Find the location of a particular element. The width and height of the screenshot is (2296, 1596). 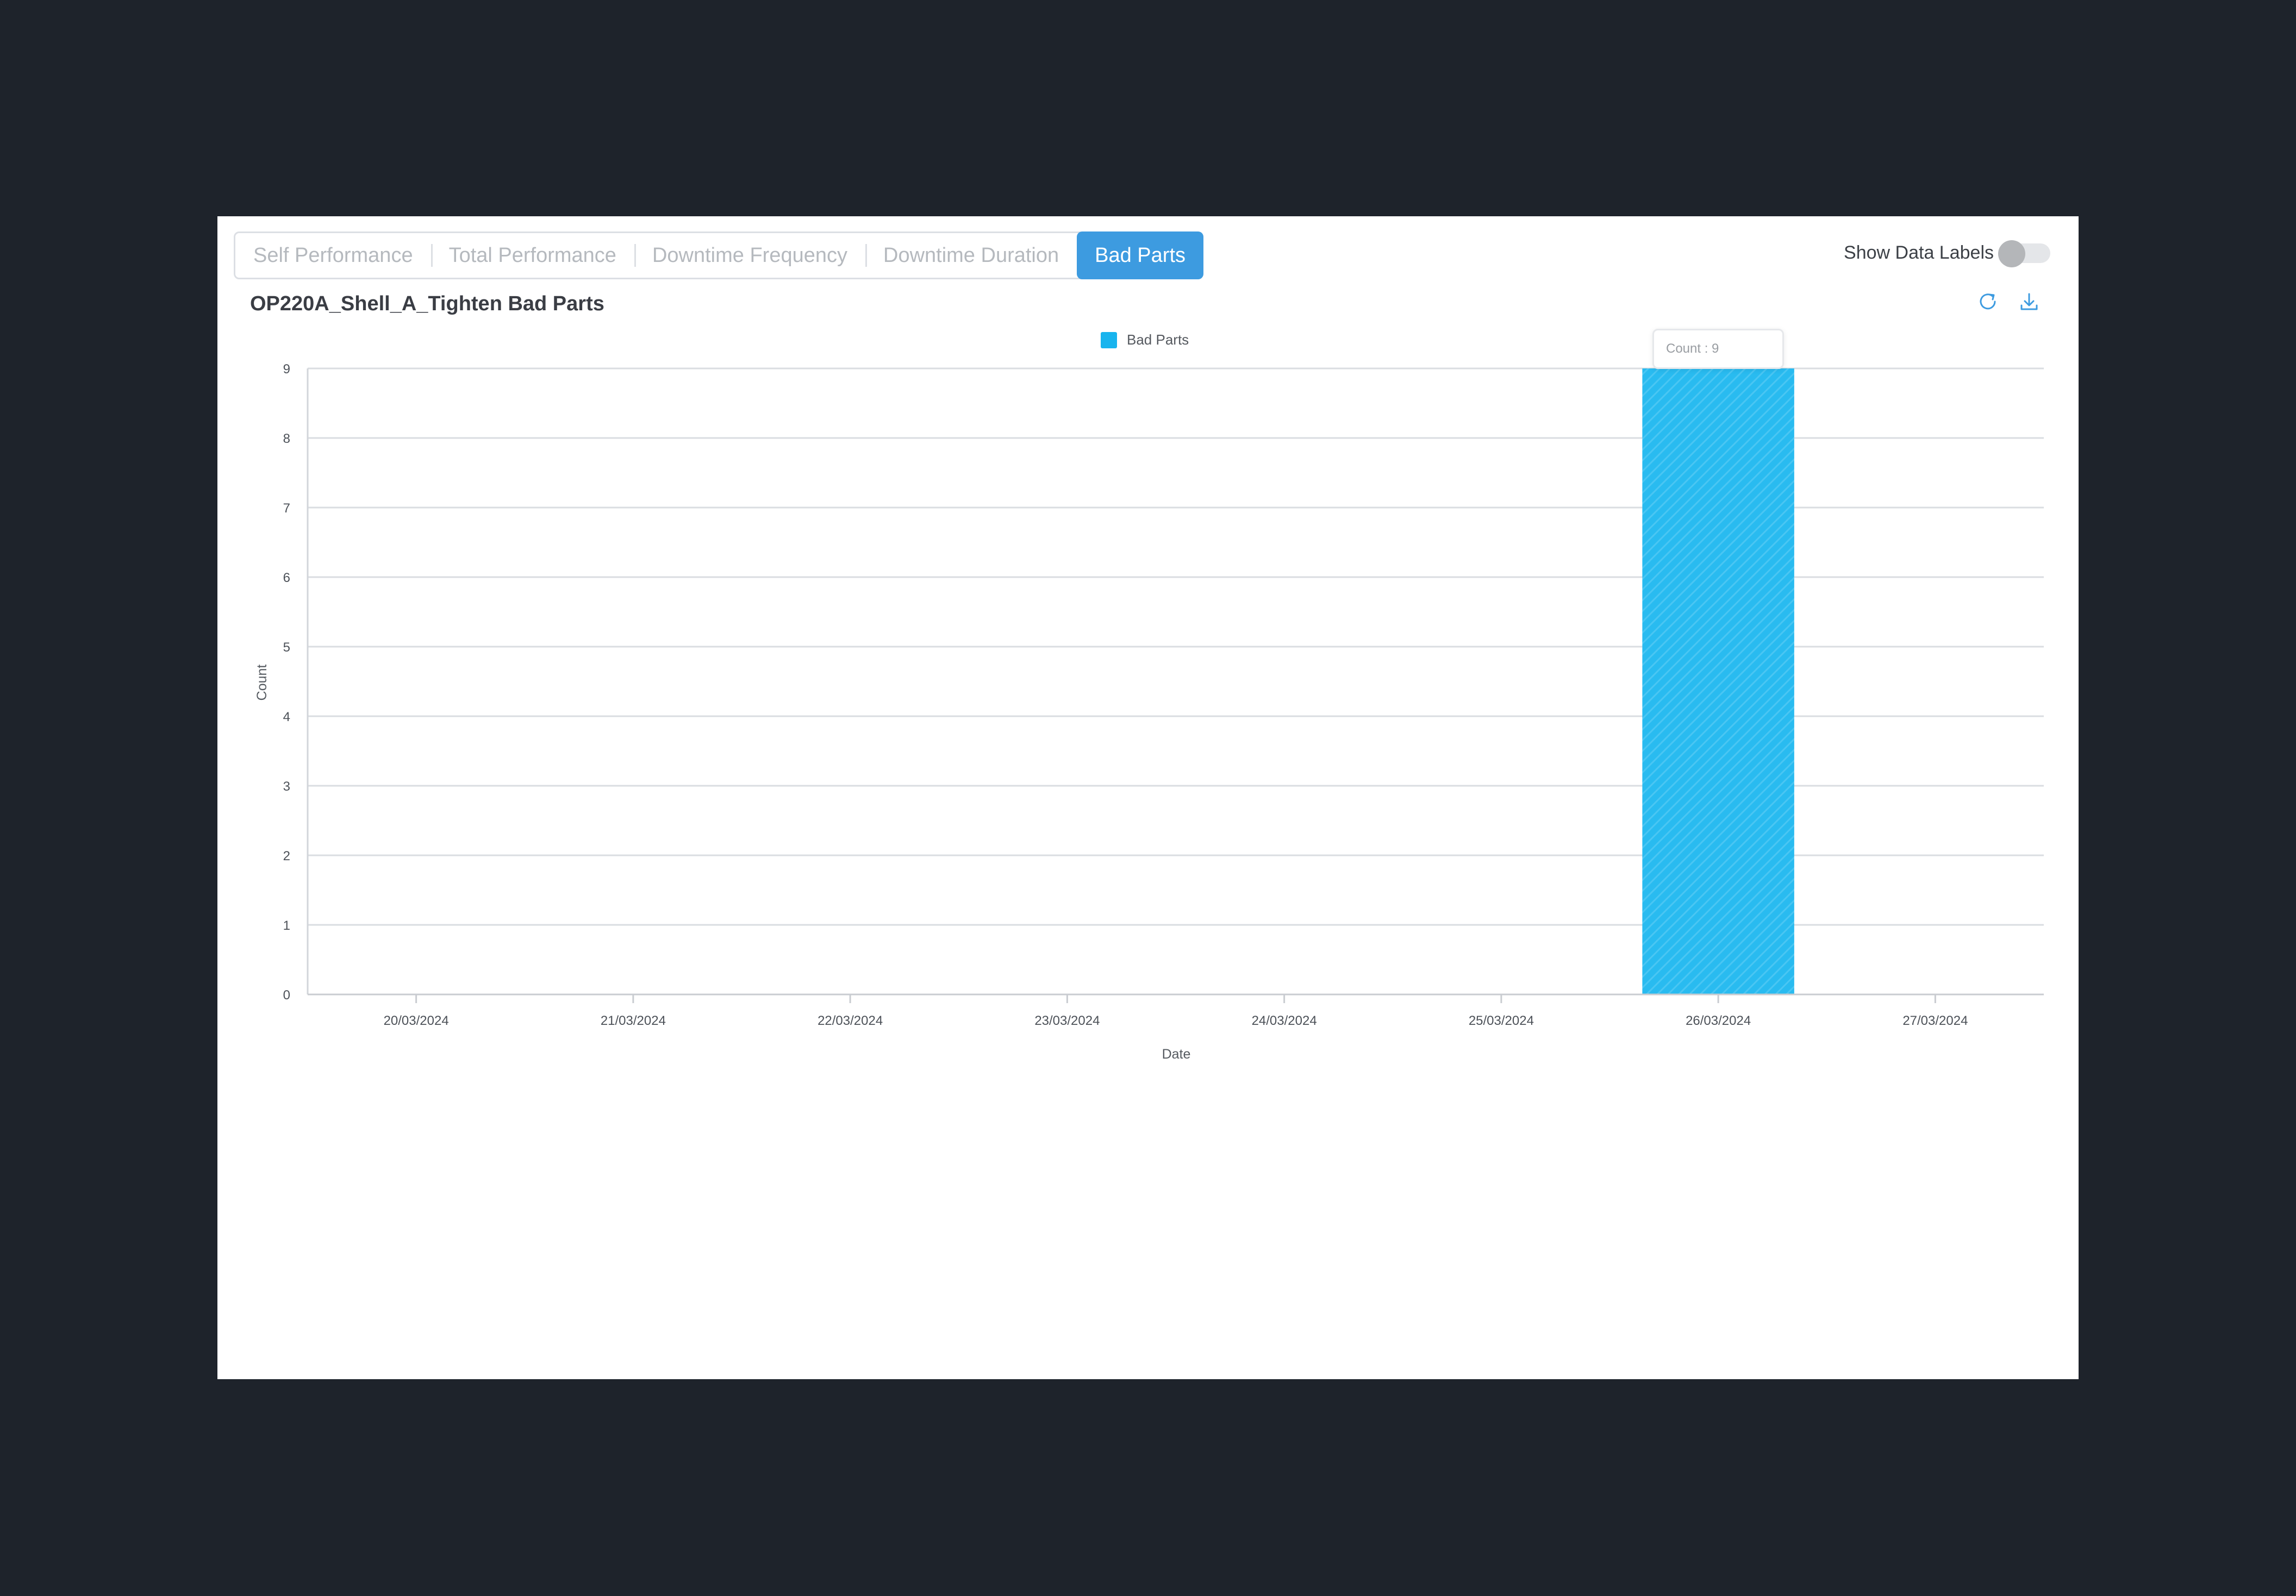

bar-tooltip: Count : 9 is located at coordinates (1718, 349).